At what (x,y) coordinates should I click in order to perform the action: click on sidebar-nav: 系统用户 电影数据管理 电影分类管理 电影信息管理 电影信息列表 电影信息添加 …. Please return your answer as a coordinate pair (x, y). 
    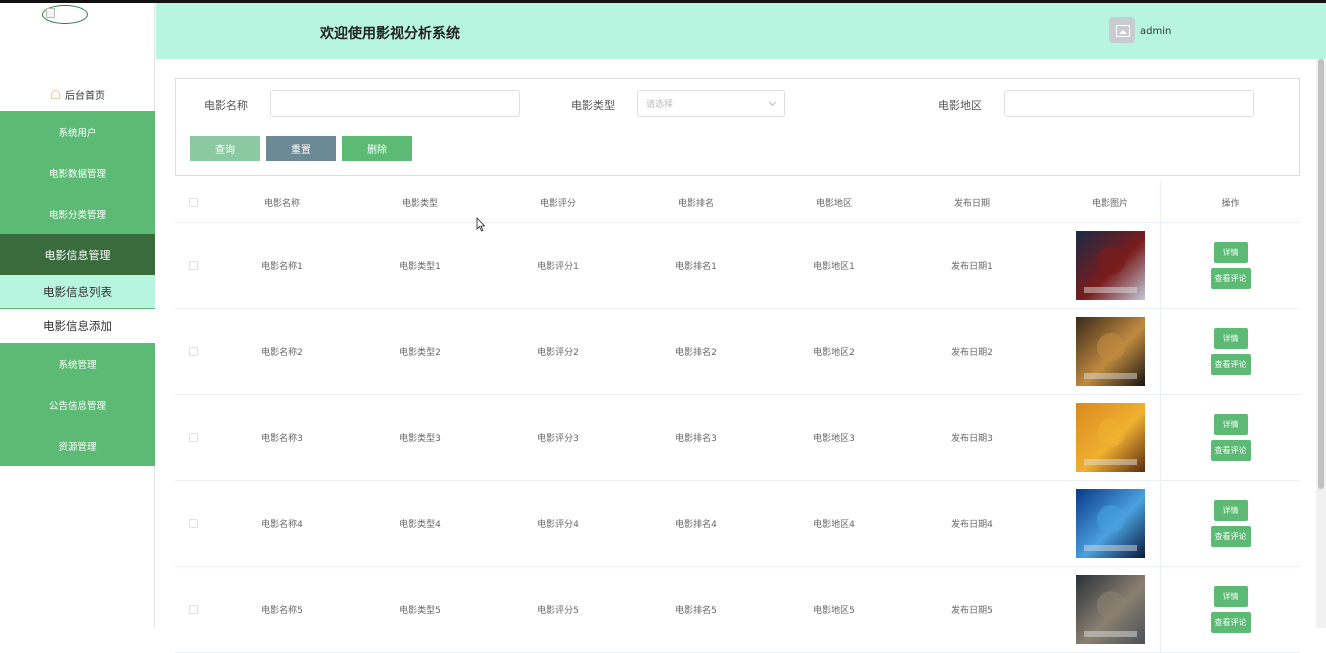
    Looking at the image, I should click on (77, 288).